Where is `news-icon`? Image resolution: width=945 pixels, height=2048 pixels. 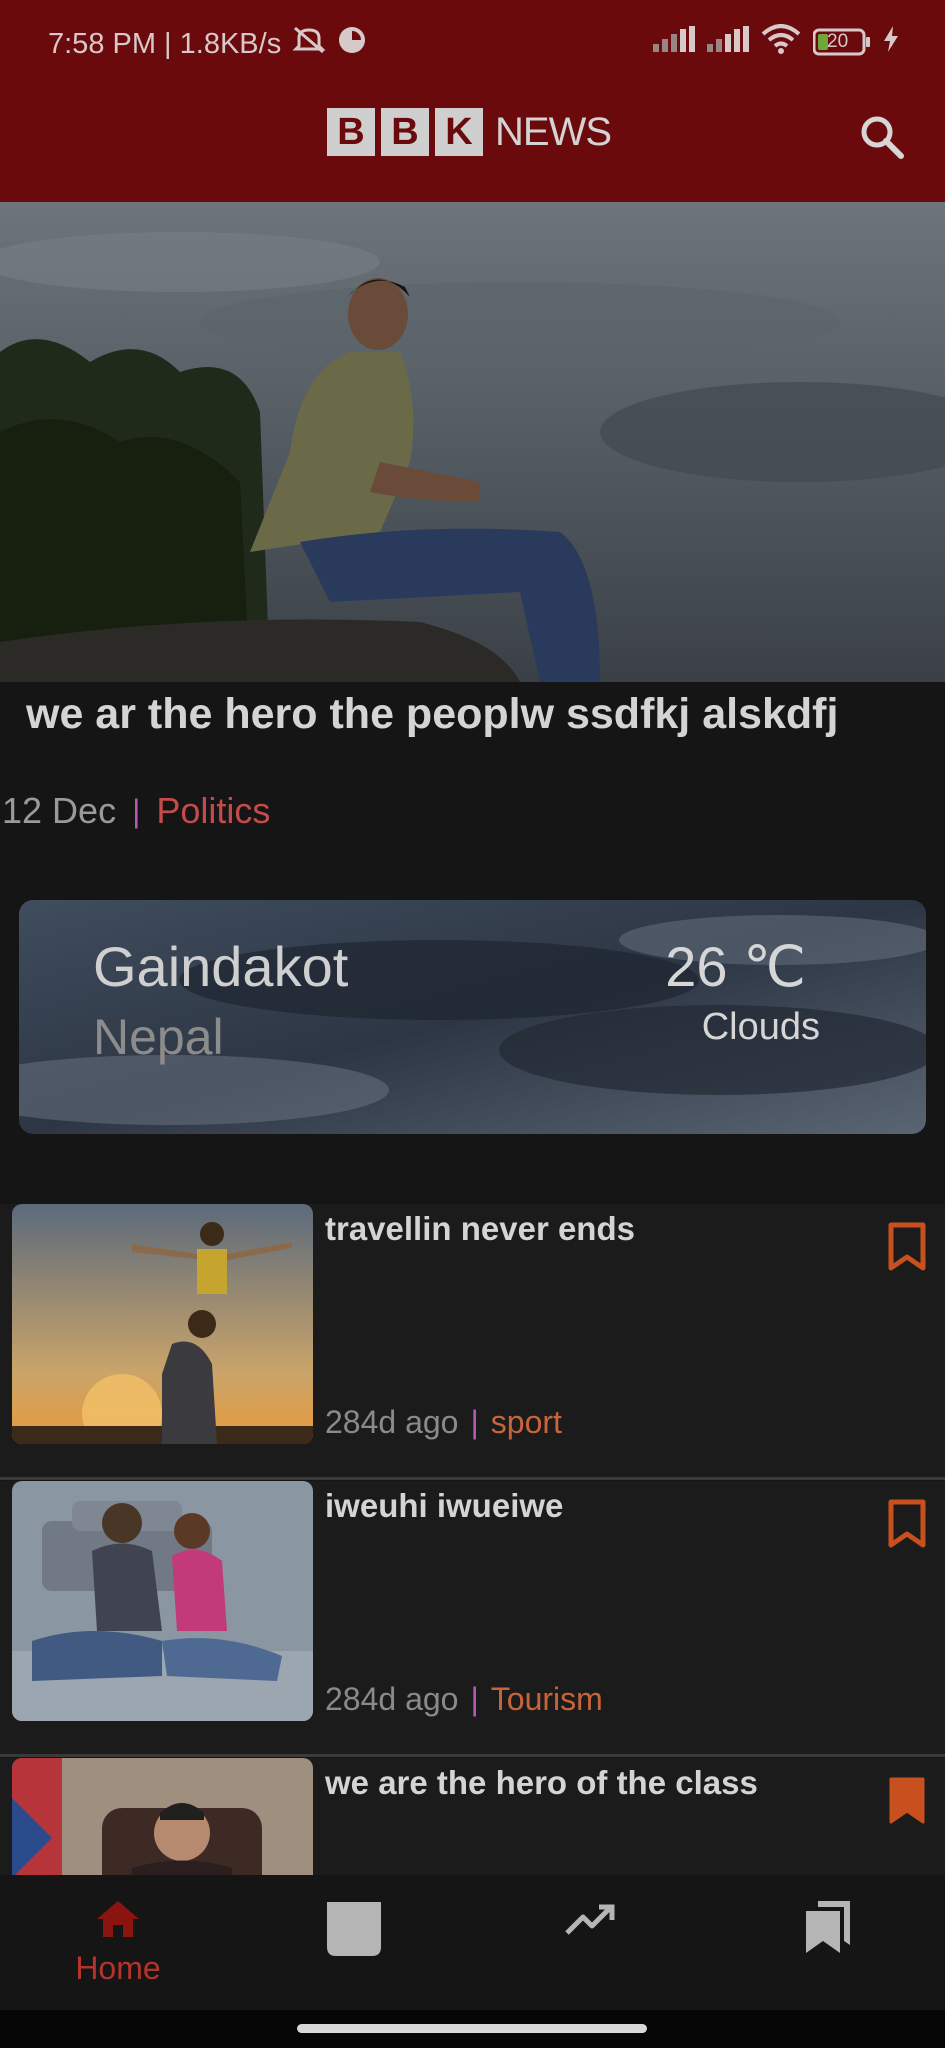
news-icon is located at coordinates (354, 1929).